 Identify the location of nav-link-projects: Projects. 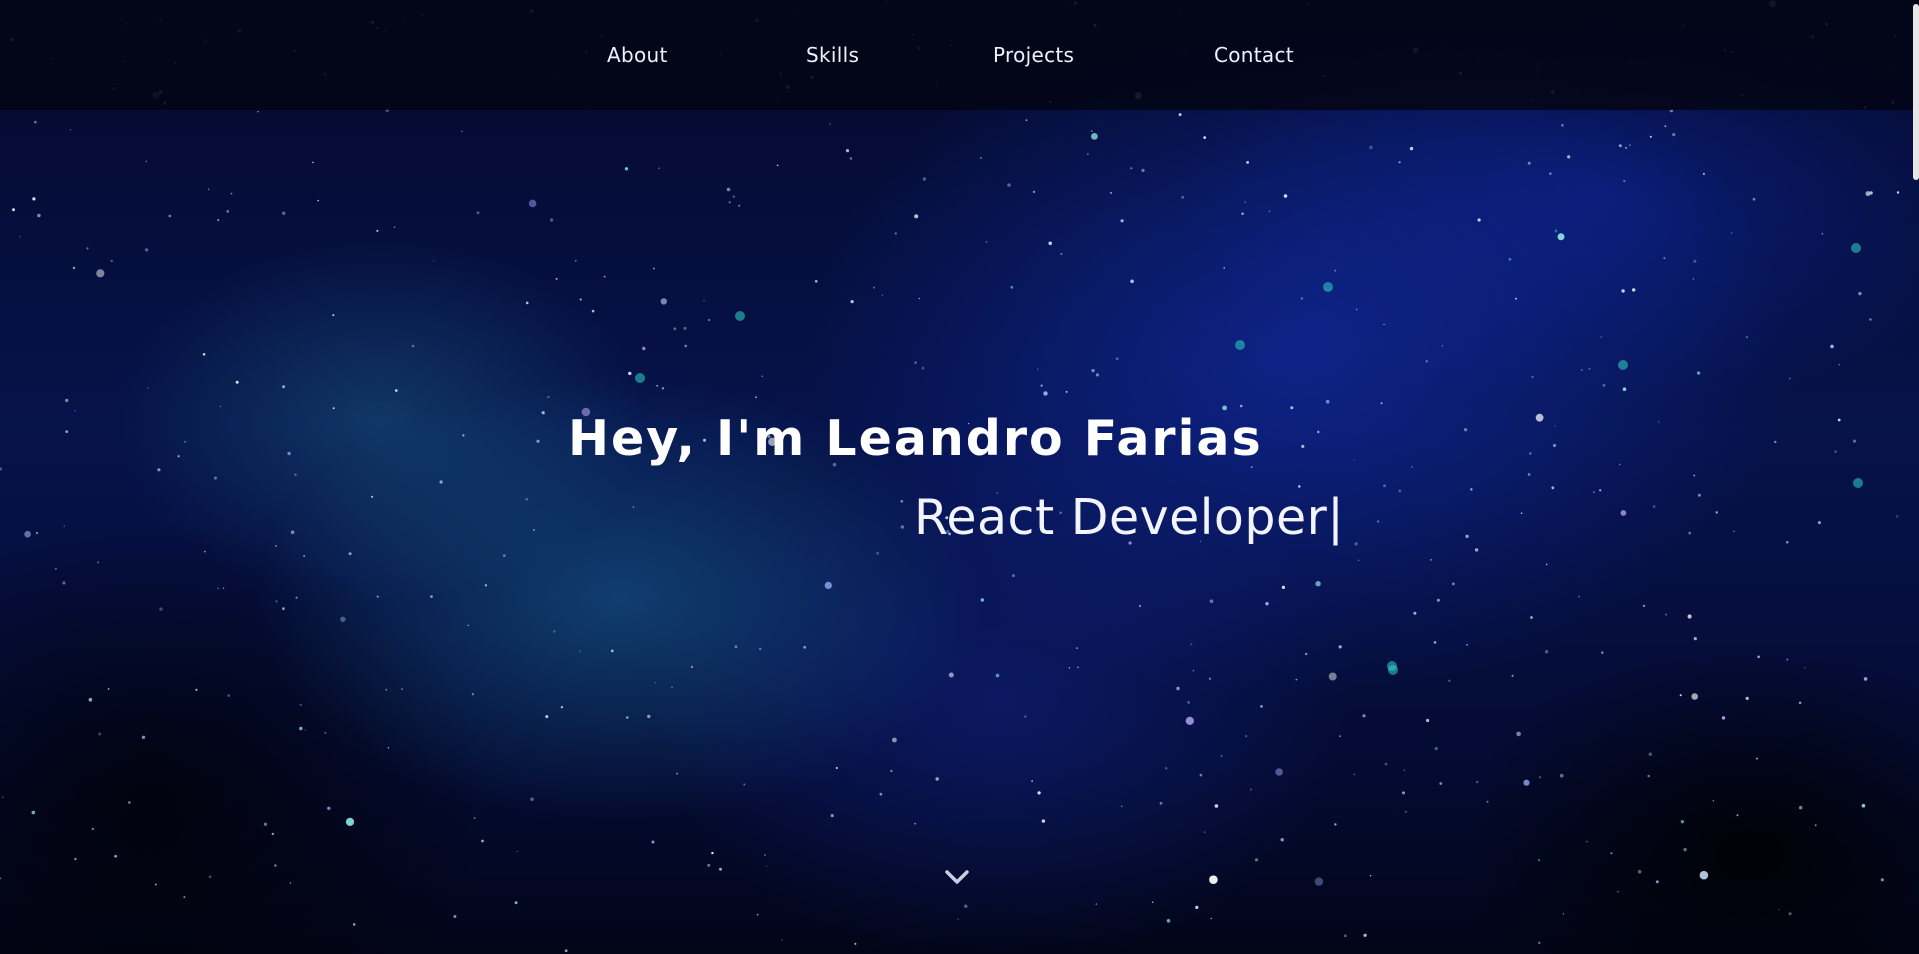
(1033, 55).